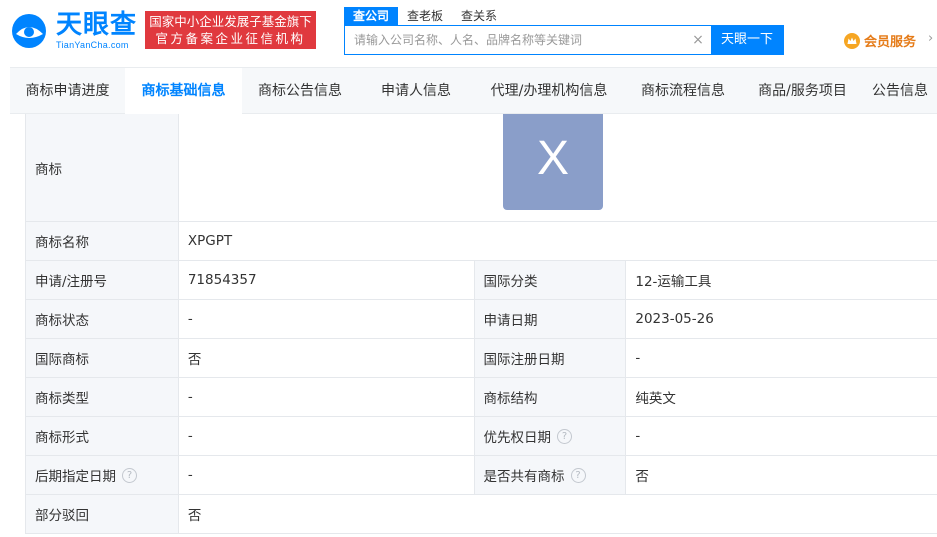 The height and width of the screenshot is (537, 937). Describe the element at coordinates (102, 514) in the screenshot. I see `partial-reject-label: 部分驳回` at that location.